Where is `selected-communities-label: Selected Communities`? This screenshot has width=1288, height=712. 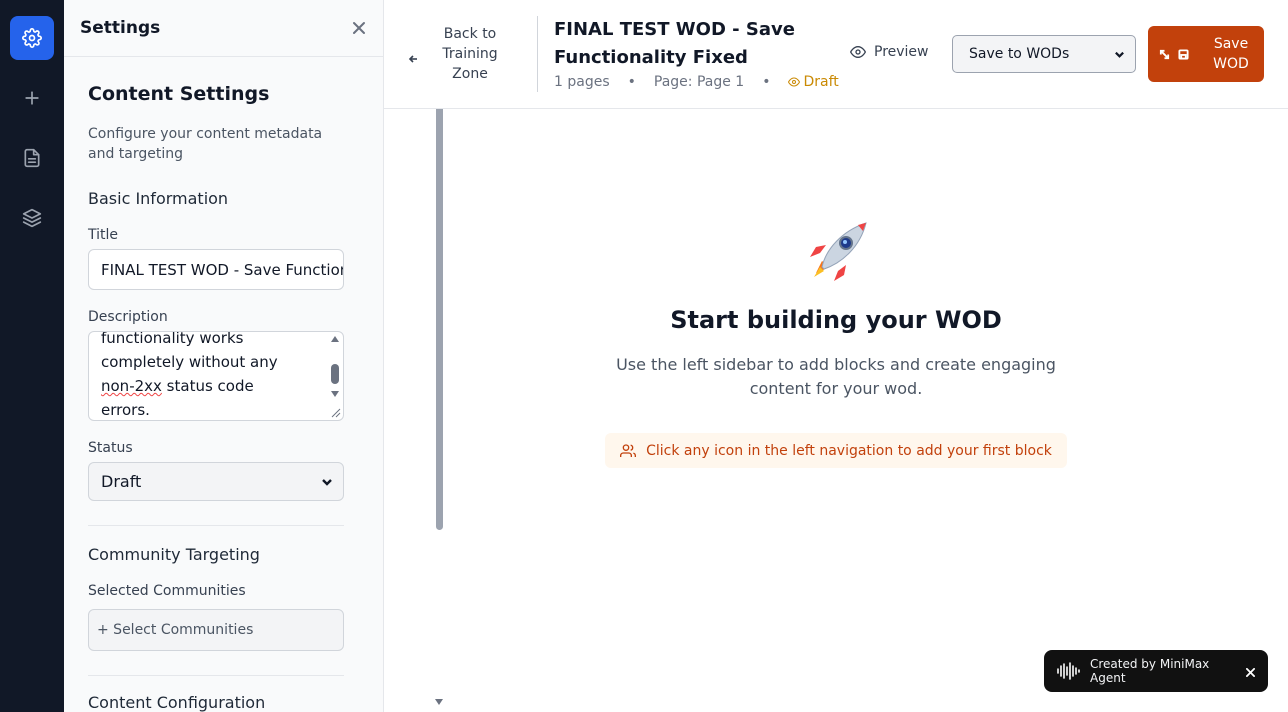
selected-communities-label: Selected Communities is located at coordinates (167, 591).